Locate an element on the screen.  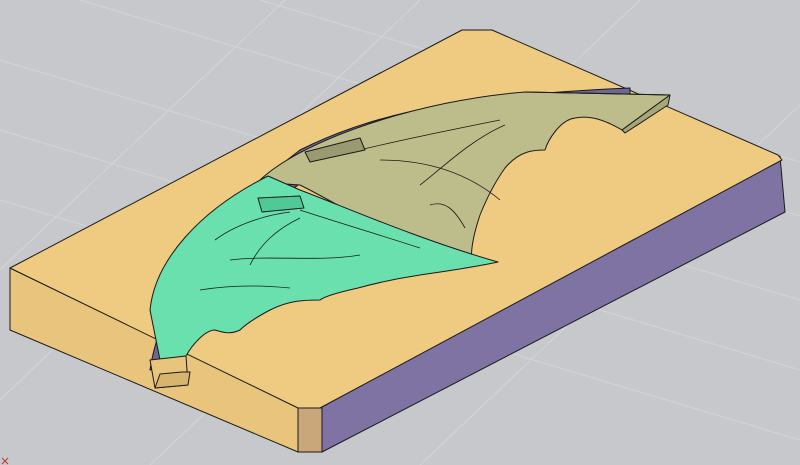
ucs-axis-icon is located at coordinates (5, 461).